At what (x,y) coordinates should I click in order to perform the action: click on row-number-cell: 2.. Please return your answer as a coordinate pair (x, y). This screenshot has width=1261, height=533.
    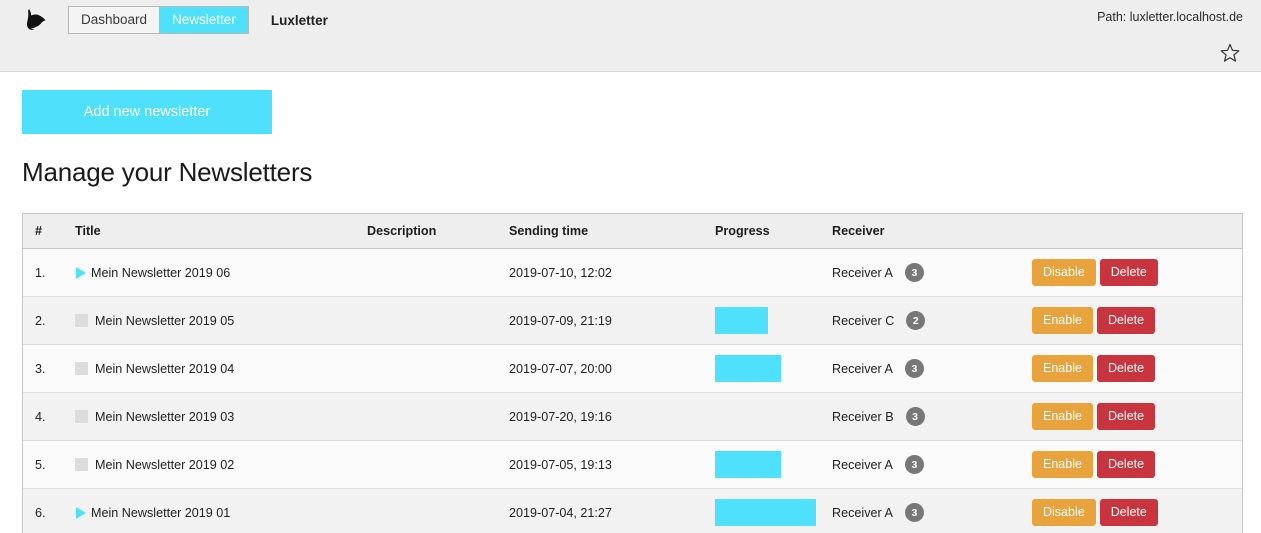
    Looking at the image, I should click on (45, 320).